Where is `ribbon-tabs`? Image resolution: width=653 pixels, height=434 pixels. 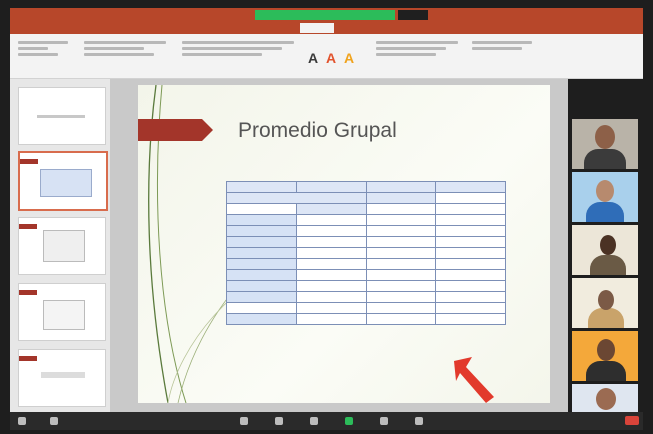
ribbon-tabs is located at coordinates (326, 28).